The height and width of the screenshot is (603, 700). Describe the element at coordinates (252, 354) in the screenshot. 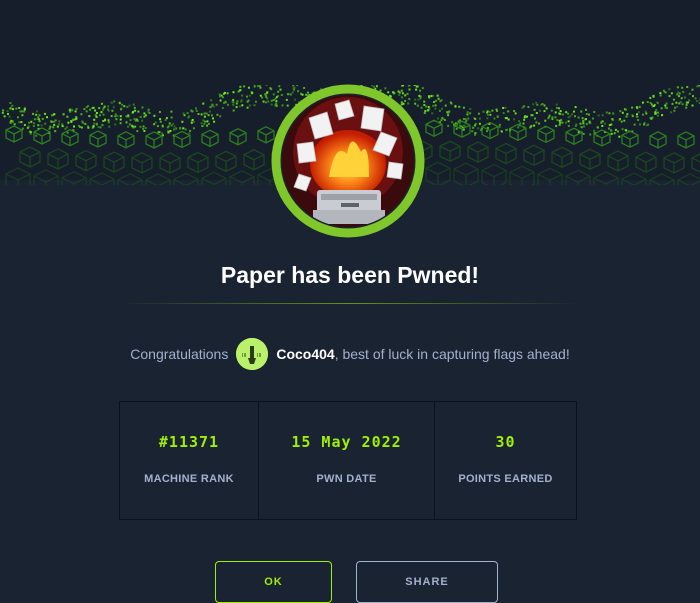

I see `user-avatar-icon: III III` at that location.